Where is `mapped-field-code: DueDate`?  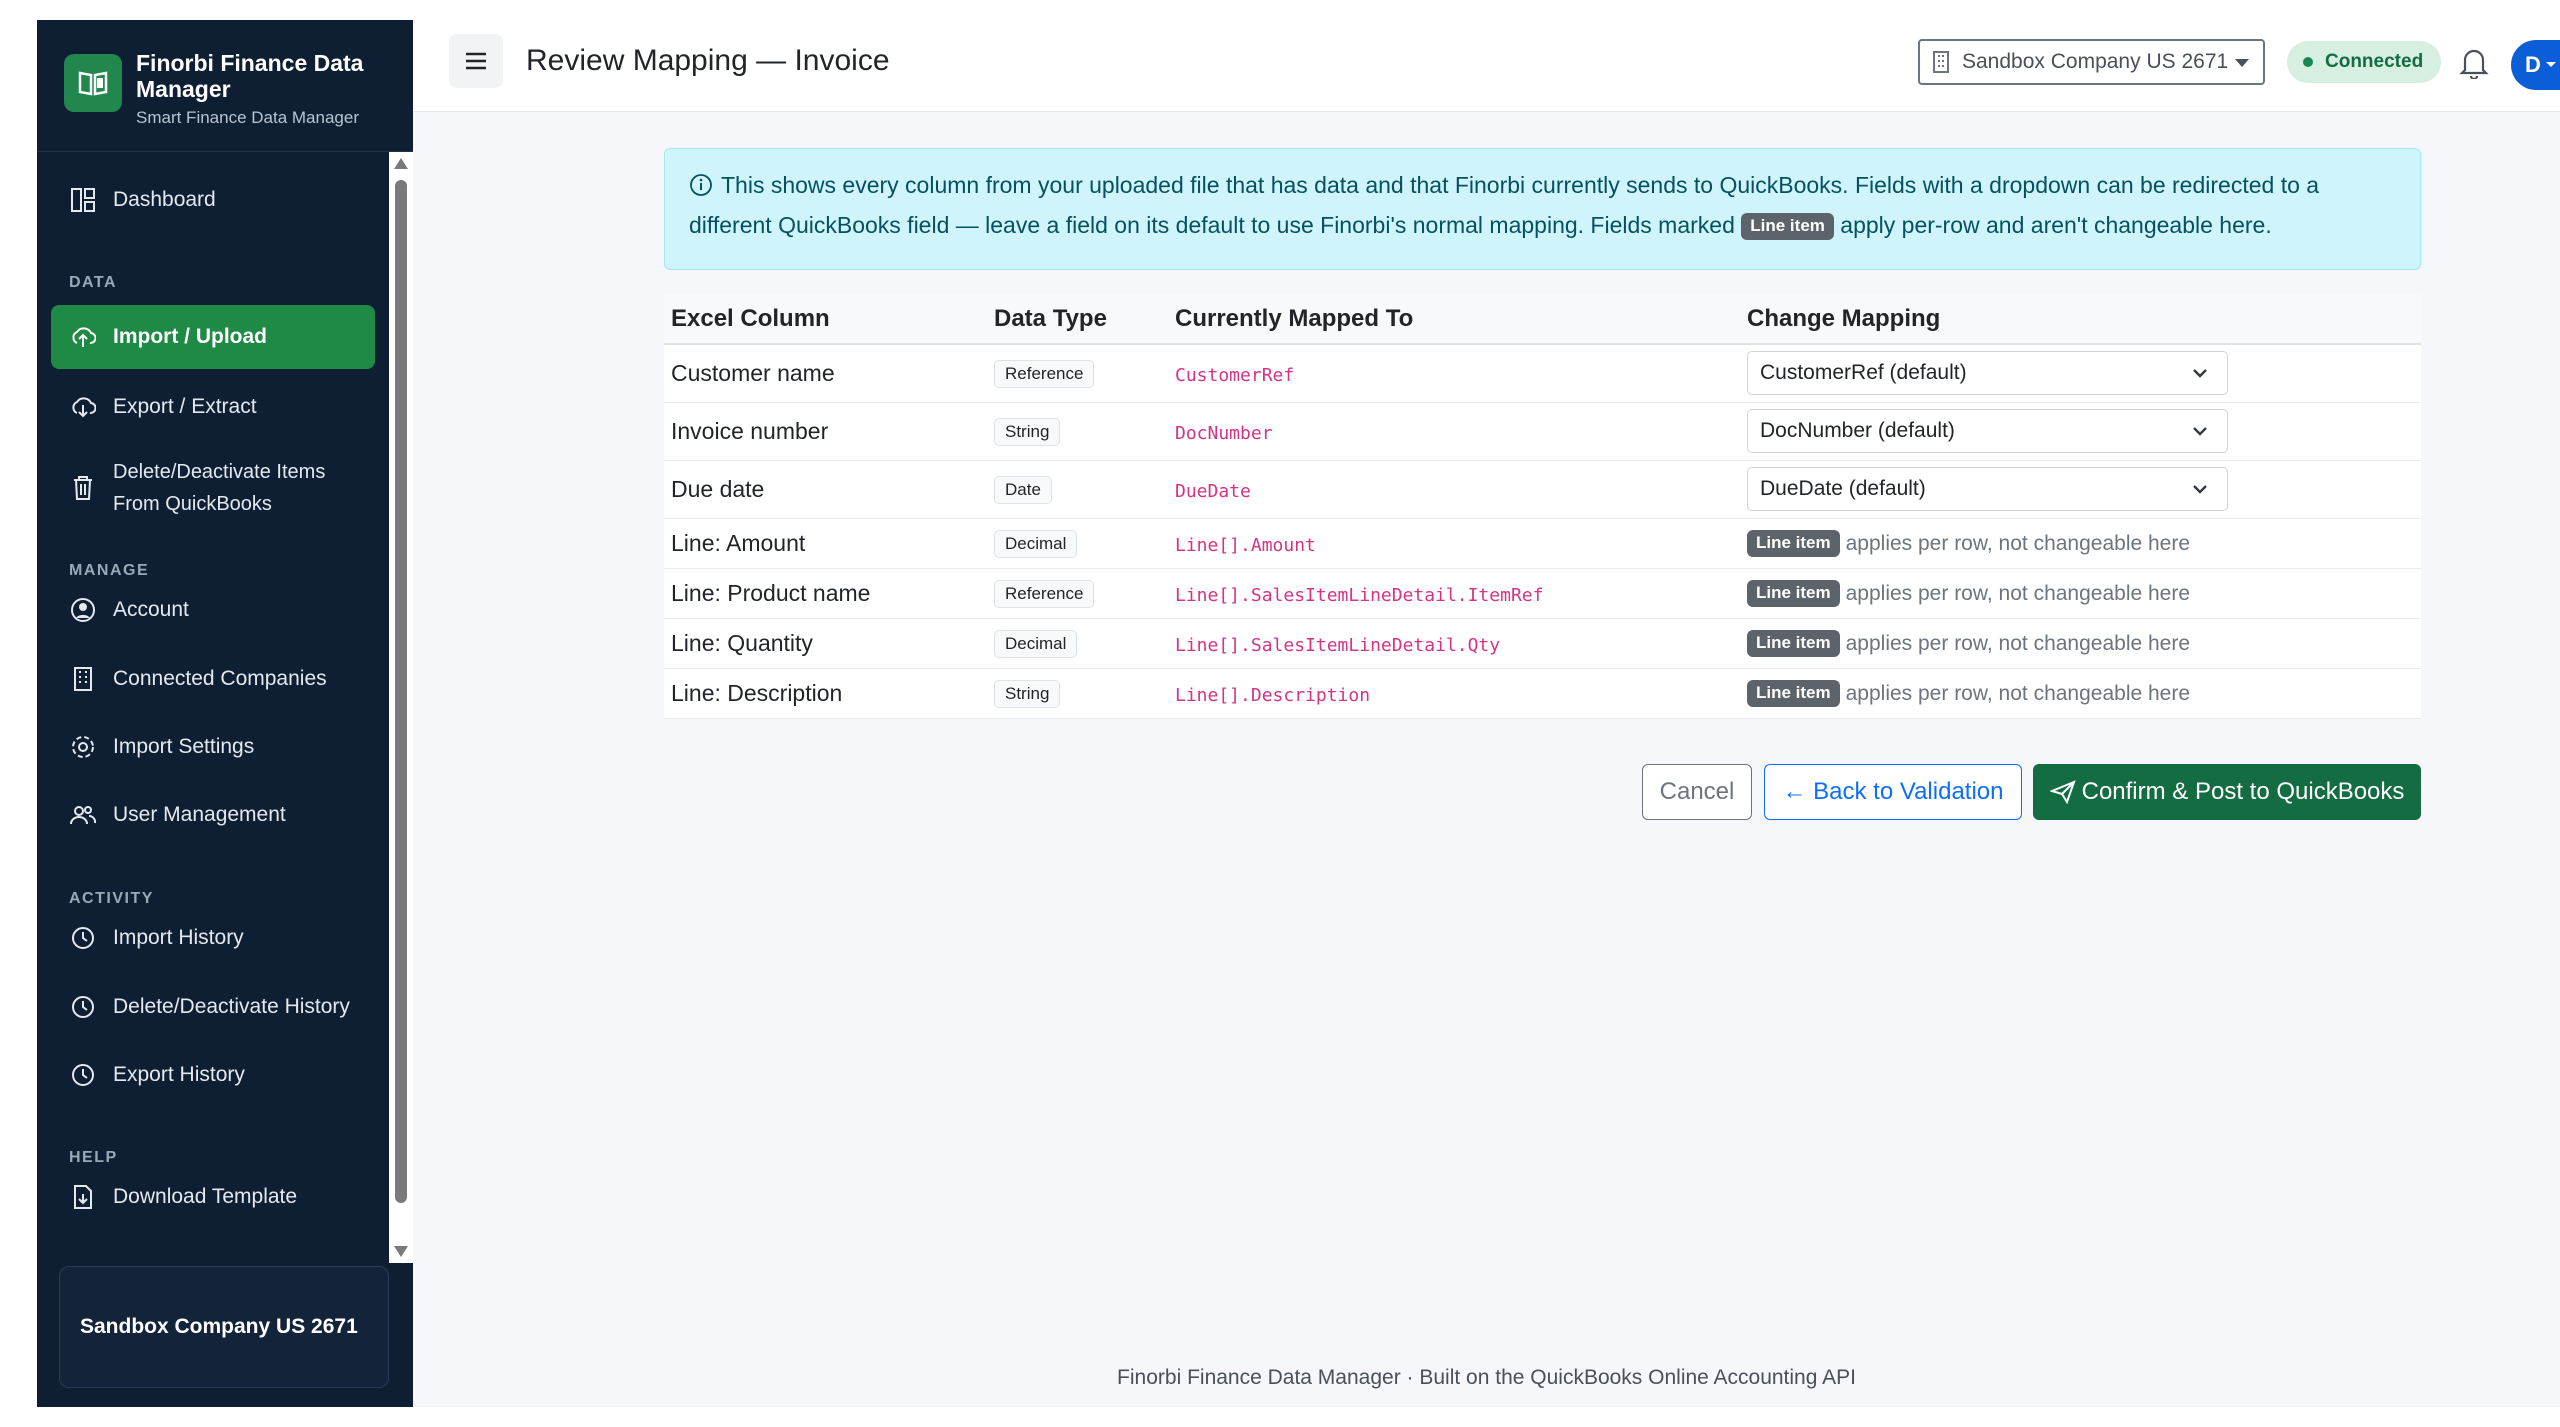
mapped-field-code: DueDate is located at coordinates (1213, 491).